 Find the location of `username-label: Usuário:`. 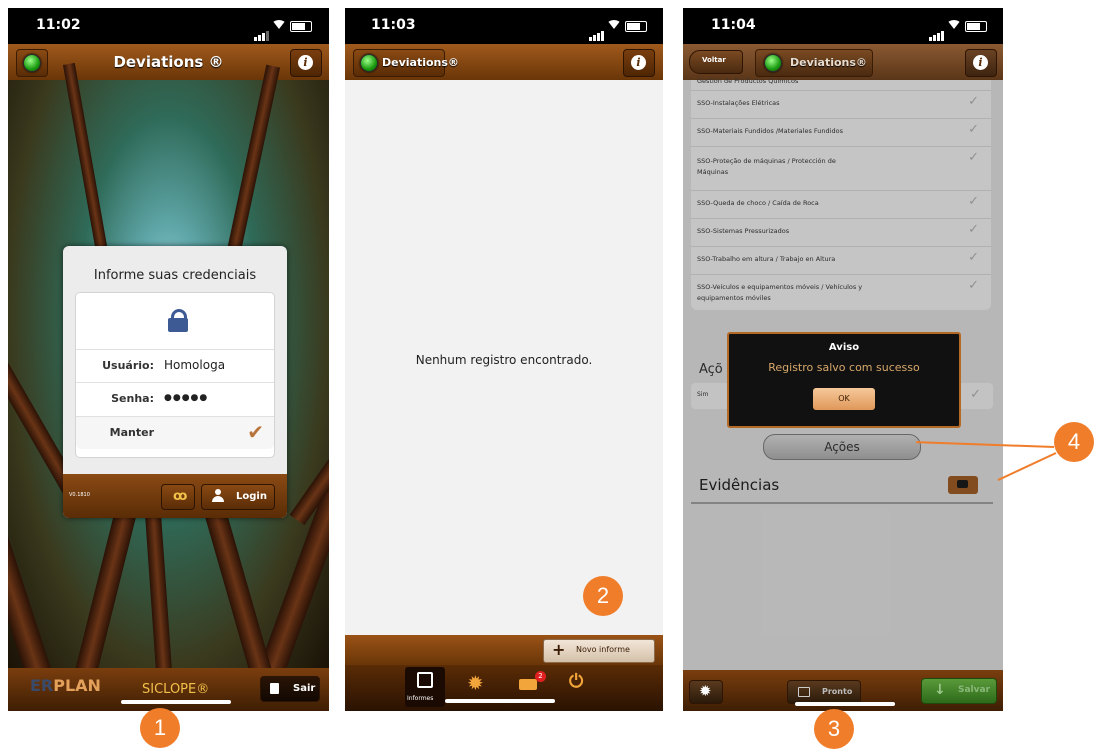

username-label: Usuário: is located at coordinates (128, 365).